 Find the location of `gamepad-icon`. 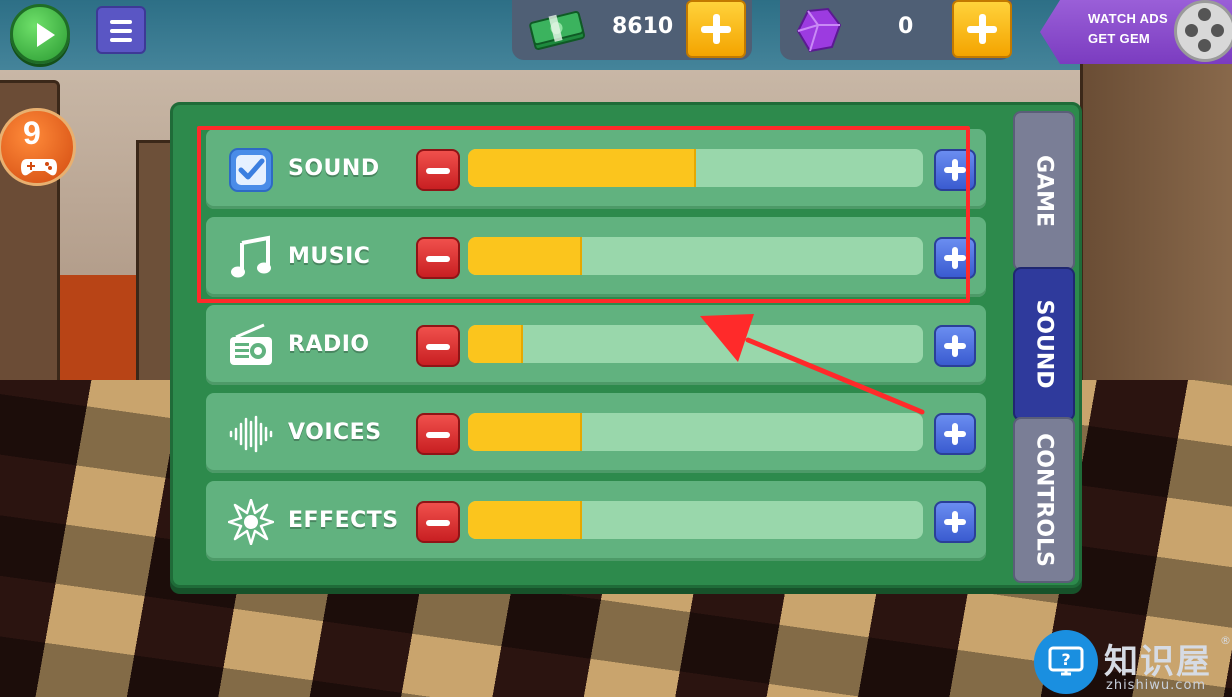

gamepad-icon is located at coordinates (39, 167).